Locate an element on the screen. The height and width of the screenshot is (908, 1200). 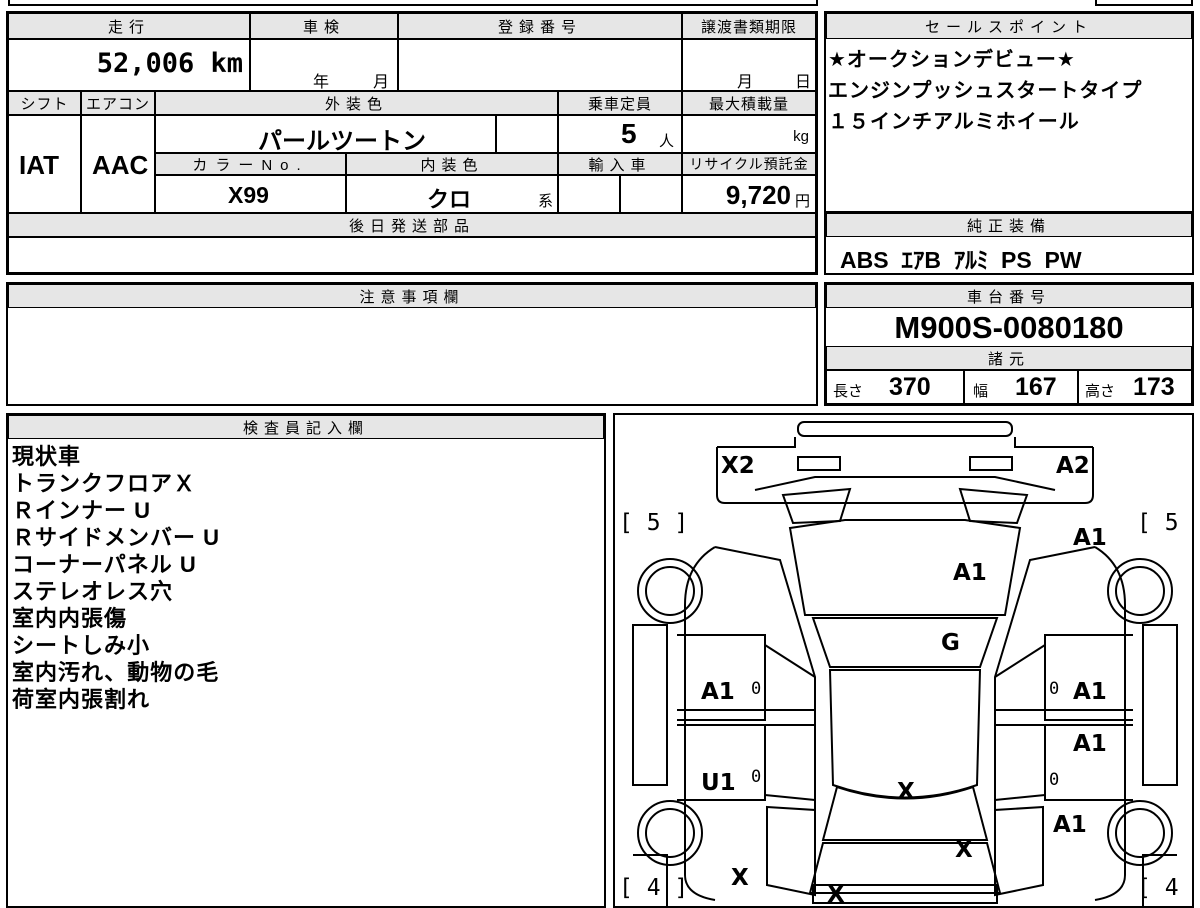
tire-rear-right: [ 4 ] is located at coordinates (1158, 888).